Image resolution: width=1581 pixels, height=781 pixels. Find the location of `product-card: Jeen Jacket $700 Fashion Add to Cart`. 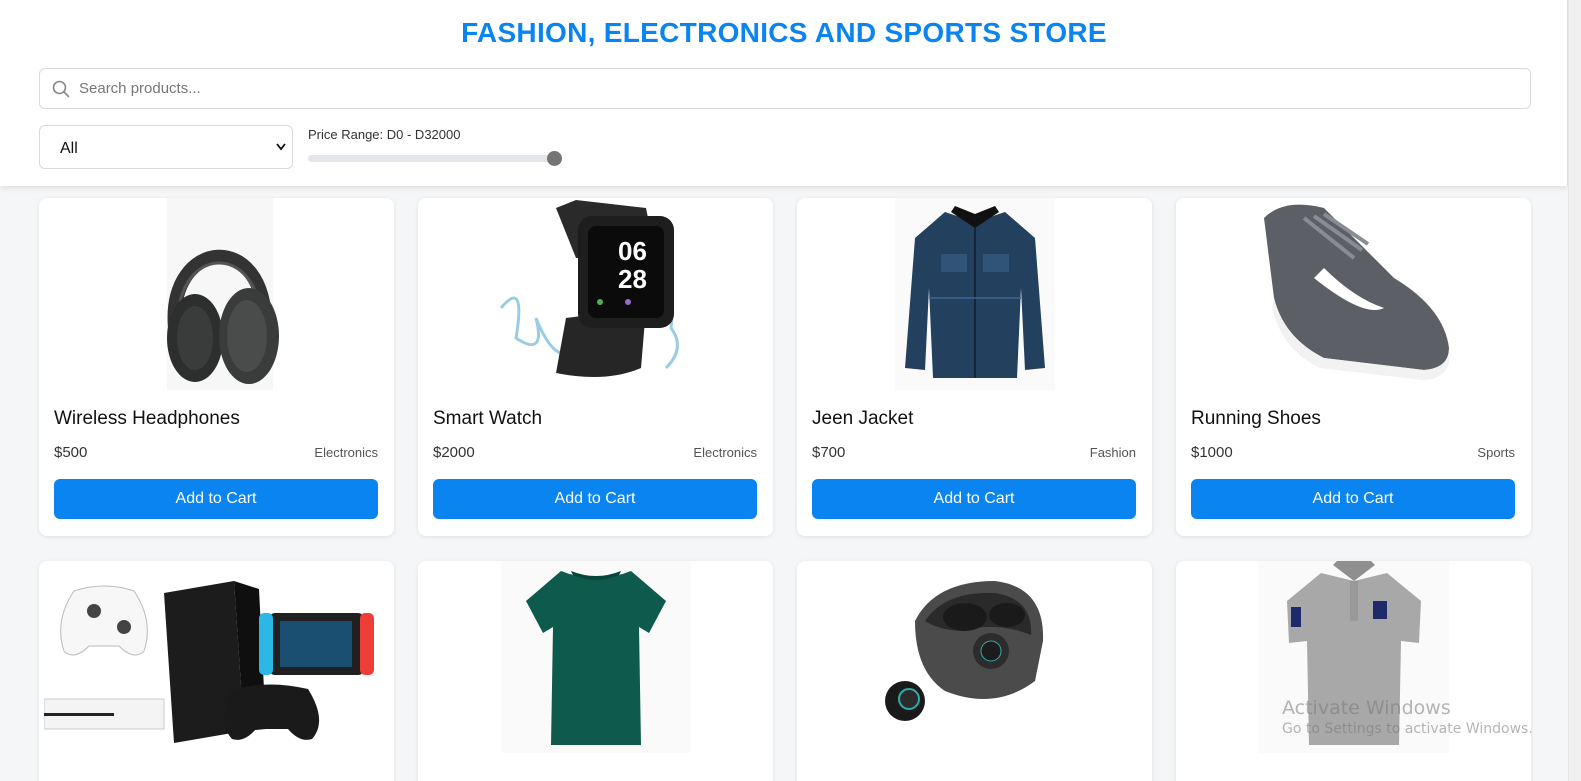

product-card: Jeen Jacket $700 Fashion Add to Cart is located at coordinates (974, 367).